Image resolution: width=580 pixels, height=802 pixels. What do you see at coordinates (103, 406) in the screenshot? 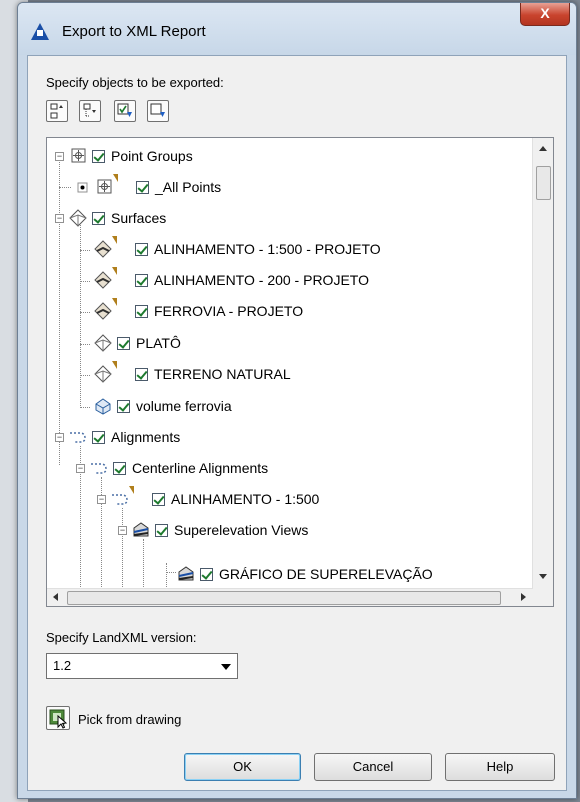
I see `volume-surface-icon` at bounding box center [103, 406].